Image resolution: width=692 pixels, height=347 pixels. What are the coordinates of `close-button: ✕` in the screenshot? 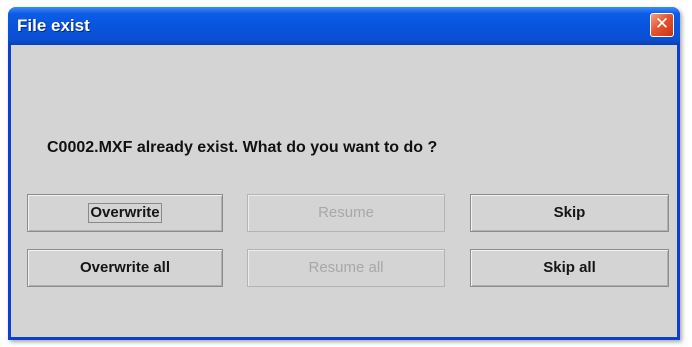 It's located at (662, 25).